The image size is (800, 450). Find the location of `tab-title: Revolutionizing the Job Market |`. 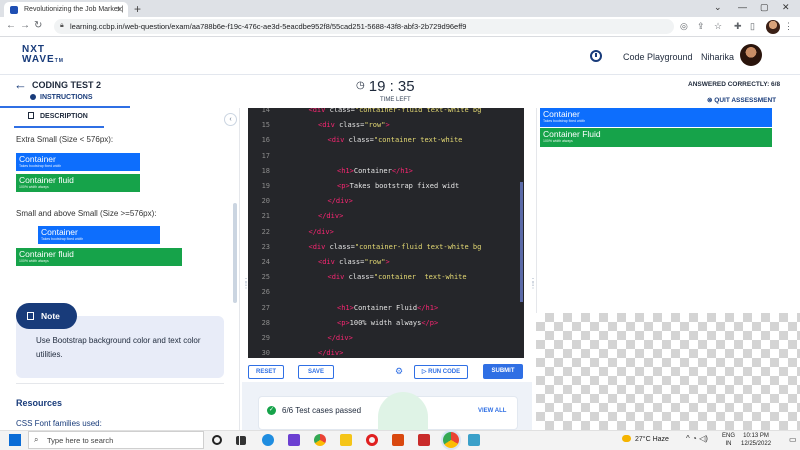

tab-title: Revolutionizing the Job Market | is located at coordinates (74, 9).